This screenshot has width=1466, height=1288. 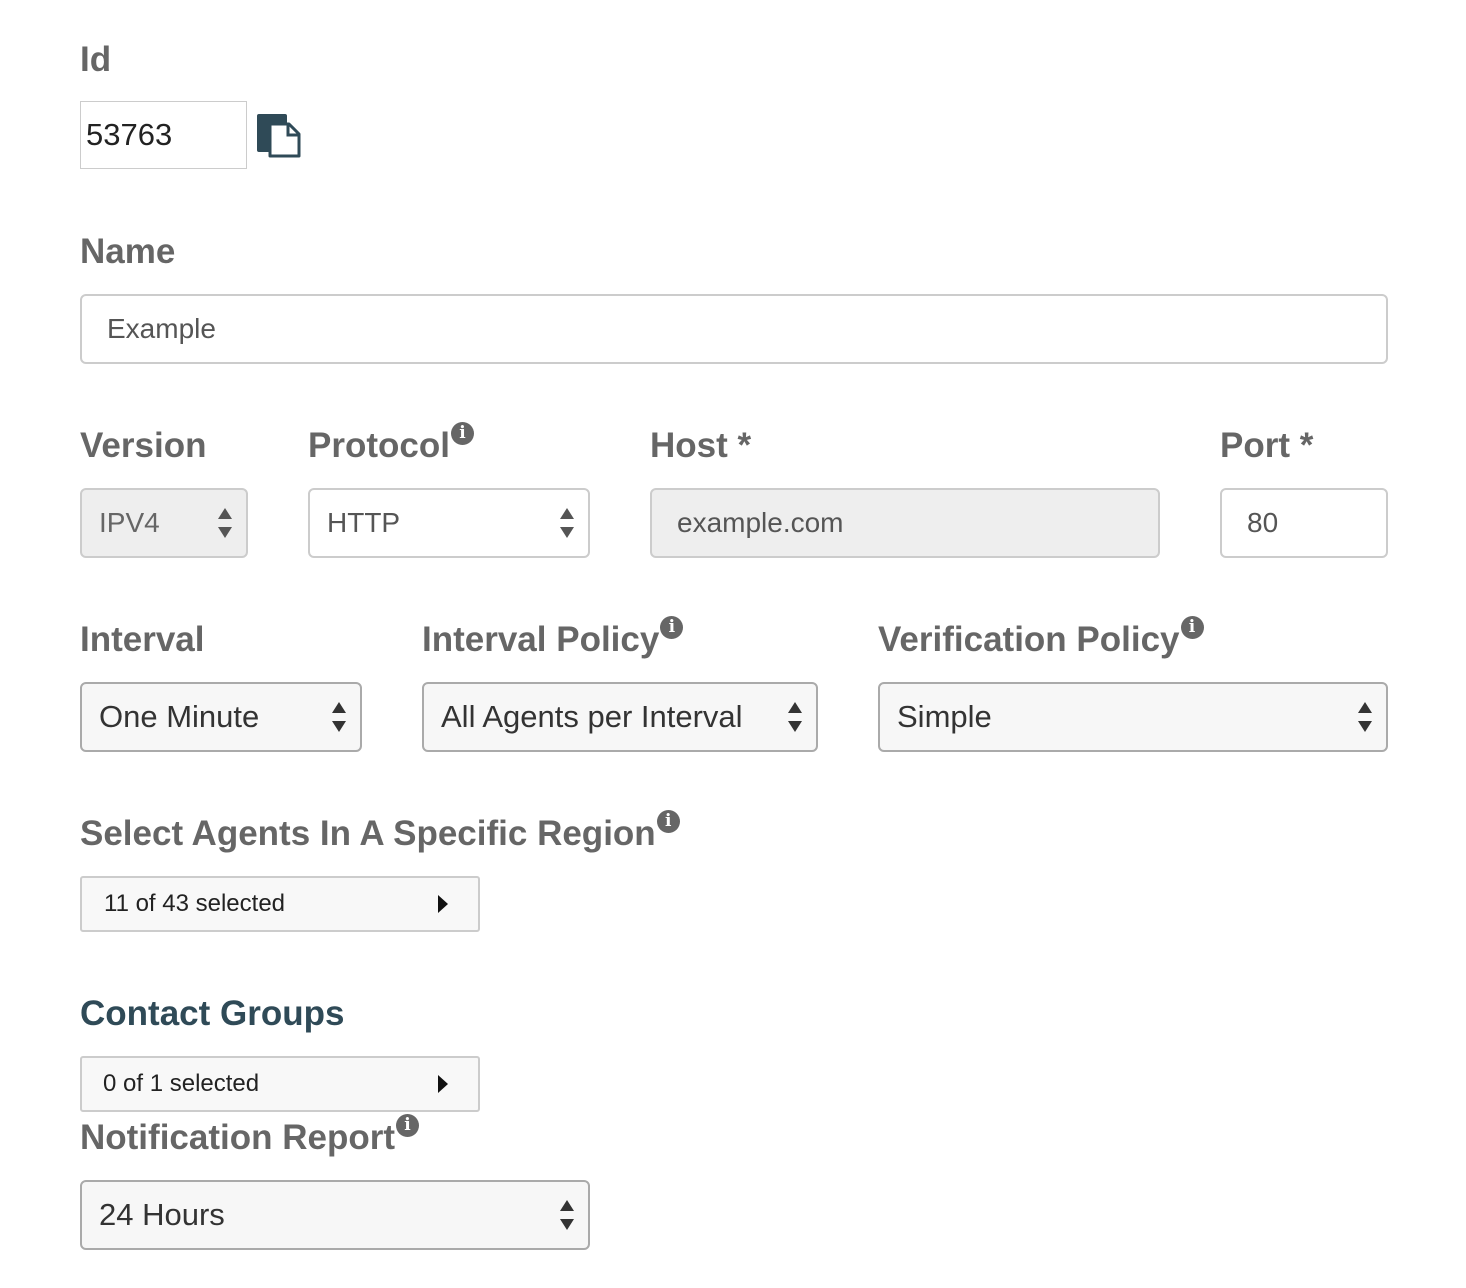 What do you see at coordinates (1029, 639) in the screenshot?
I see `verification-policy-label-text: Verification Policy` at bounding box center [1029, 639].